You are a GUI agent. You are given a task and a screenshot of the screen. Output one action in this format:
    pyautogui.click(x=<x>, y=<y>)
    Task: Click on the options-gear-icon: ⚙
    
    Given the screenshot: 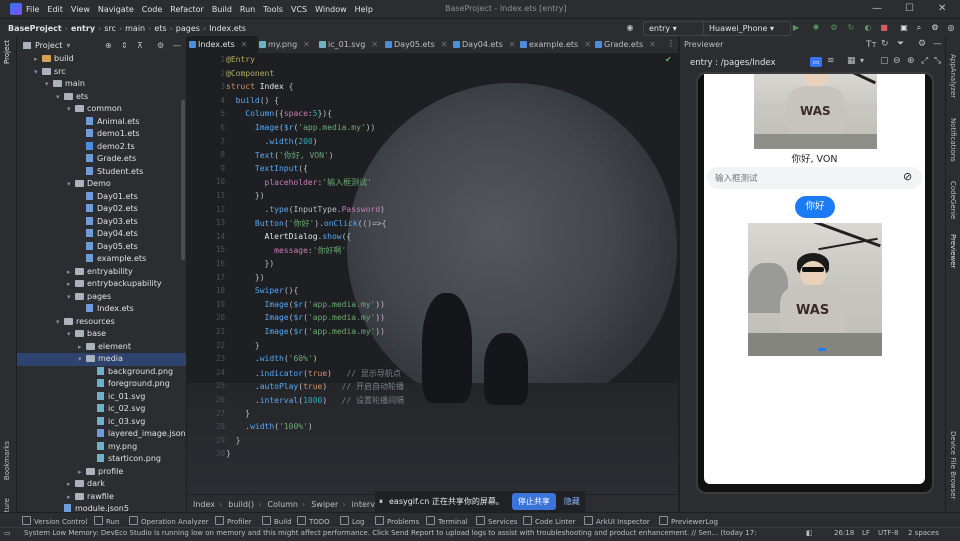 What is the action you would take?
    pyautogui.click(x=160, y=45)
    